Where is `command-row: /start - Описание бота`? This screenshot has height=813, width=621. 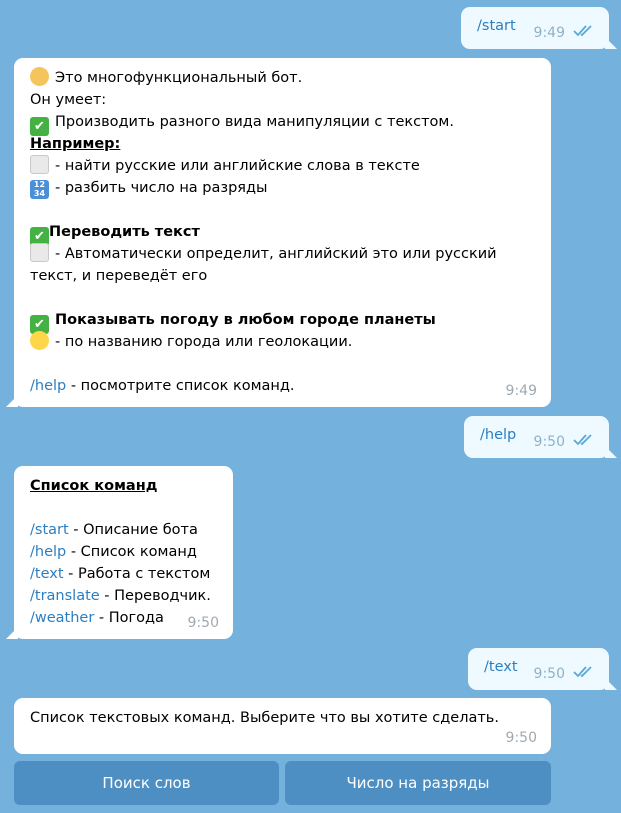
command-row: /start - Описание бота is located at coordinates (123, 530).